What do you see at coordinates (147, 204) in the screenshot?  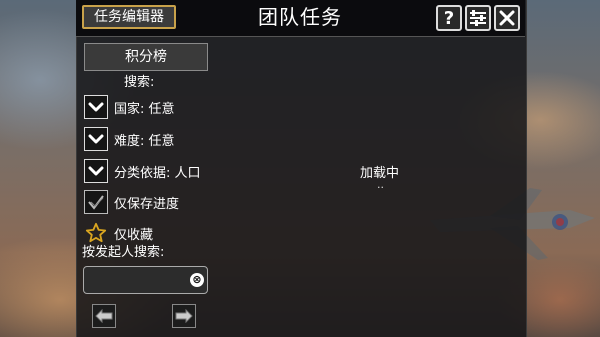 I see `save-progress-label: 仅保存进度` at bounding box center [147, 204].